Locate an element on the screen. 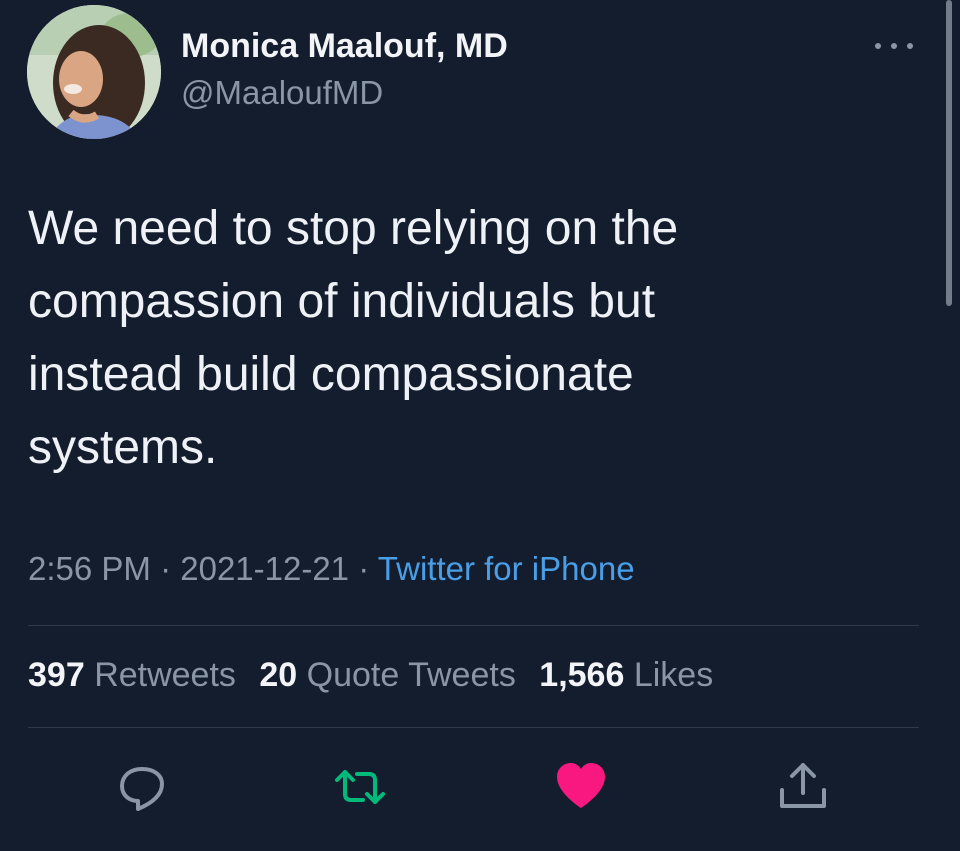 This screenshot has width=960, height=851. heart-icon is located at coordinates (581, 785).